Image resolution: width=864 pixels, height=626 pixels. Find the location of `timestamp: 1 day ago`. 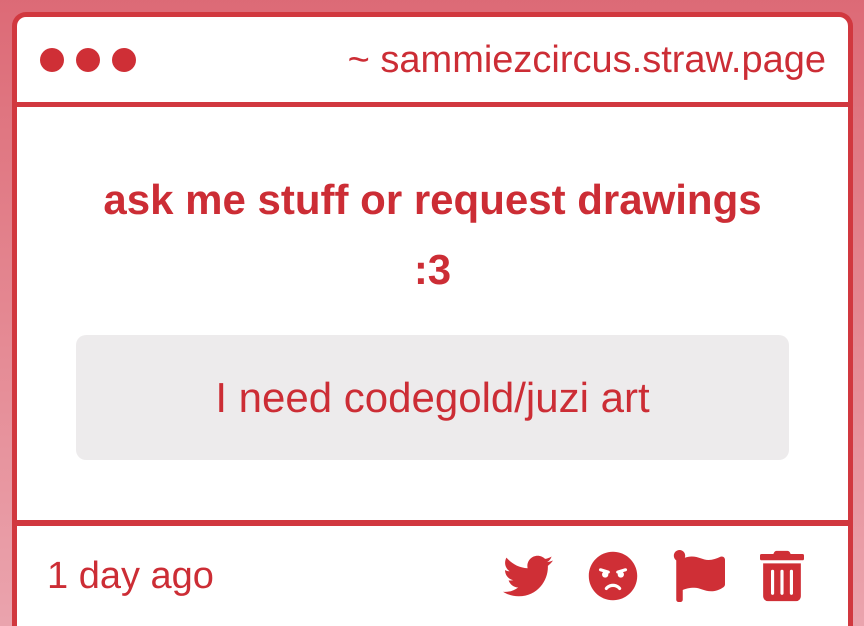

timestamp: 1 day ago is located at coordinates (130, 576).